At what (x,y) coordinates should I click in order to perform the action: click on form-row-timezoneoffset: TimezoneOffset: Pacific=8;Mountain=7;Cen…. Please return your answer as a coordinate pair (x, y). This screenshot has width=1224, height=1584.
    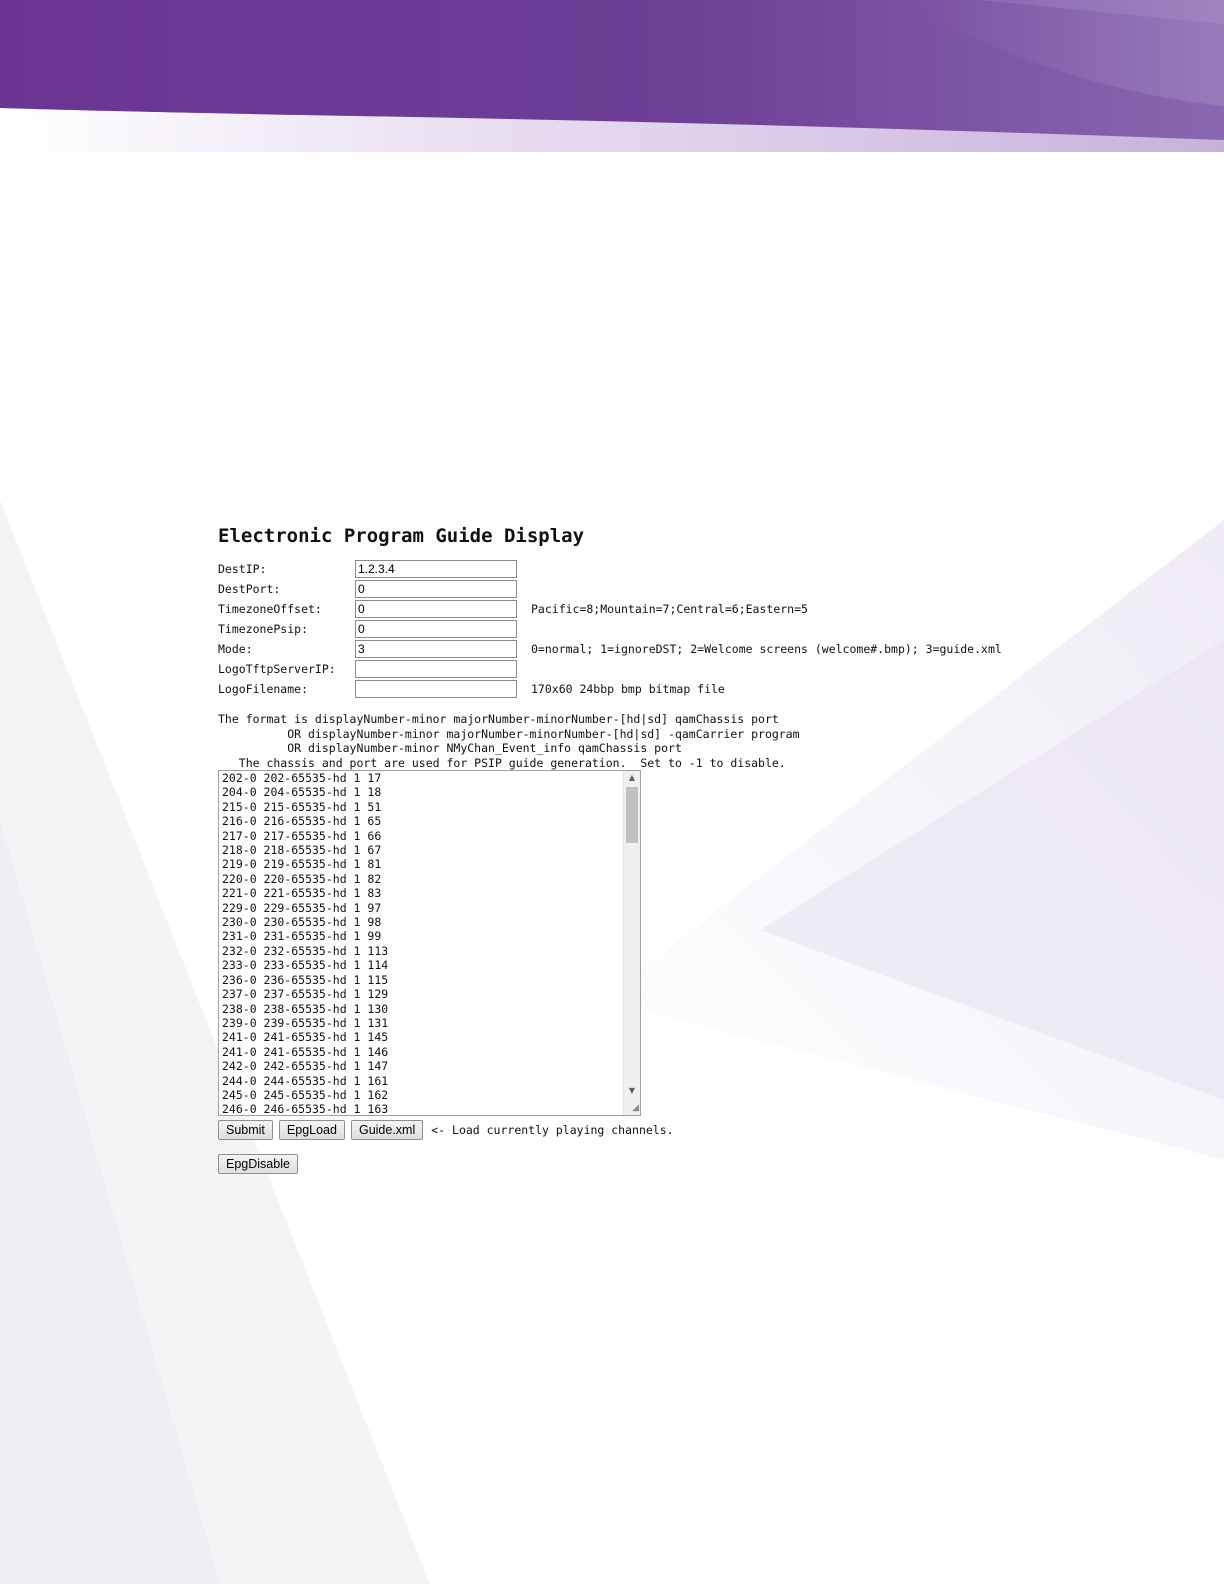
    Looking at the image, I should click on (610, 609).